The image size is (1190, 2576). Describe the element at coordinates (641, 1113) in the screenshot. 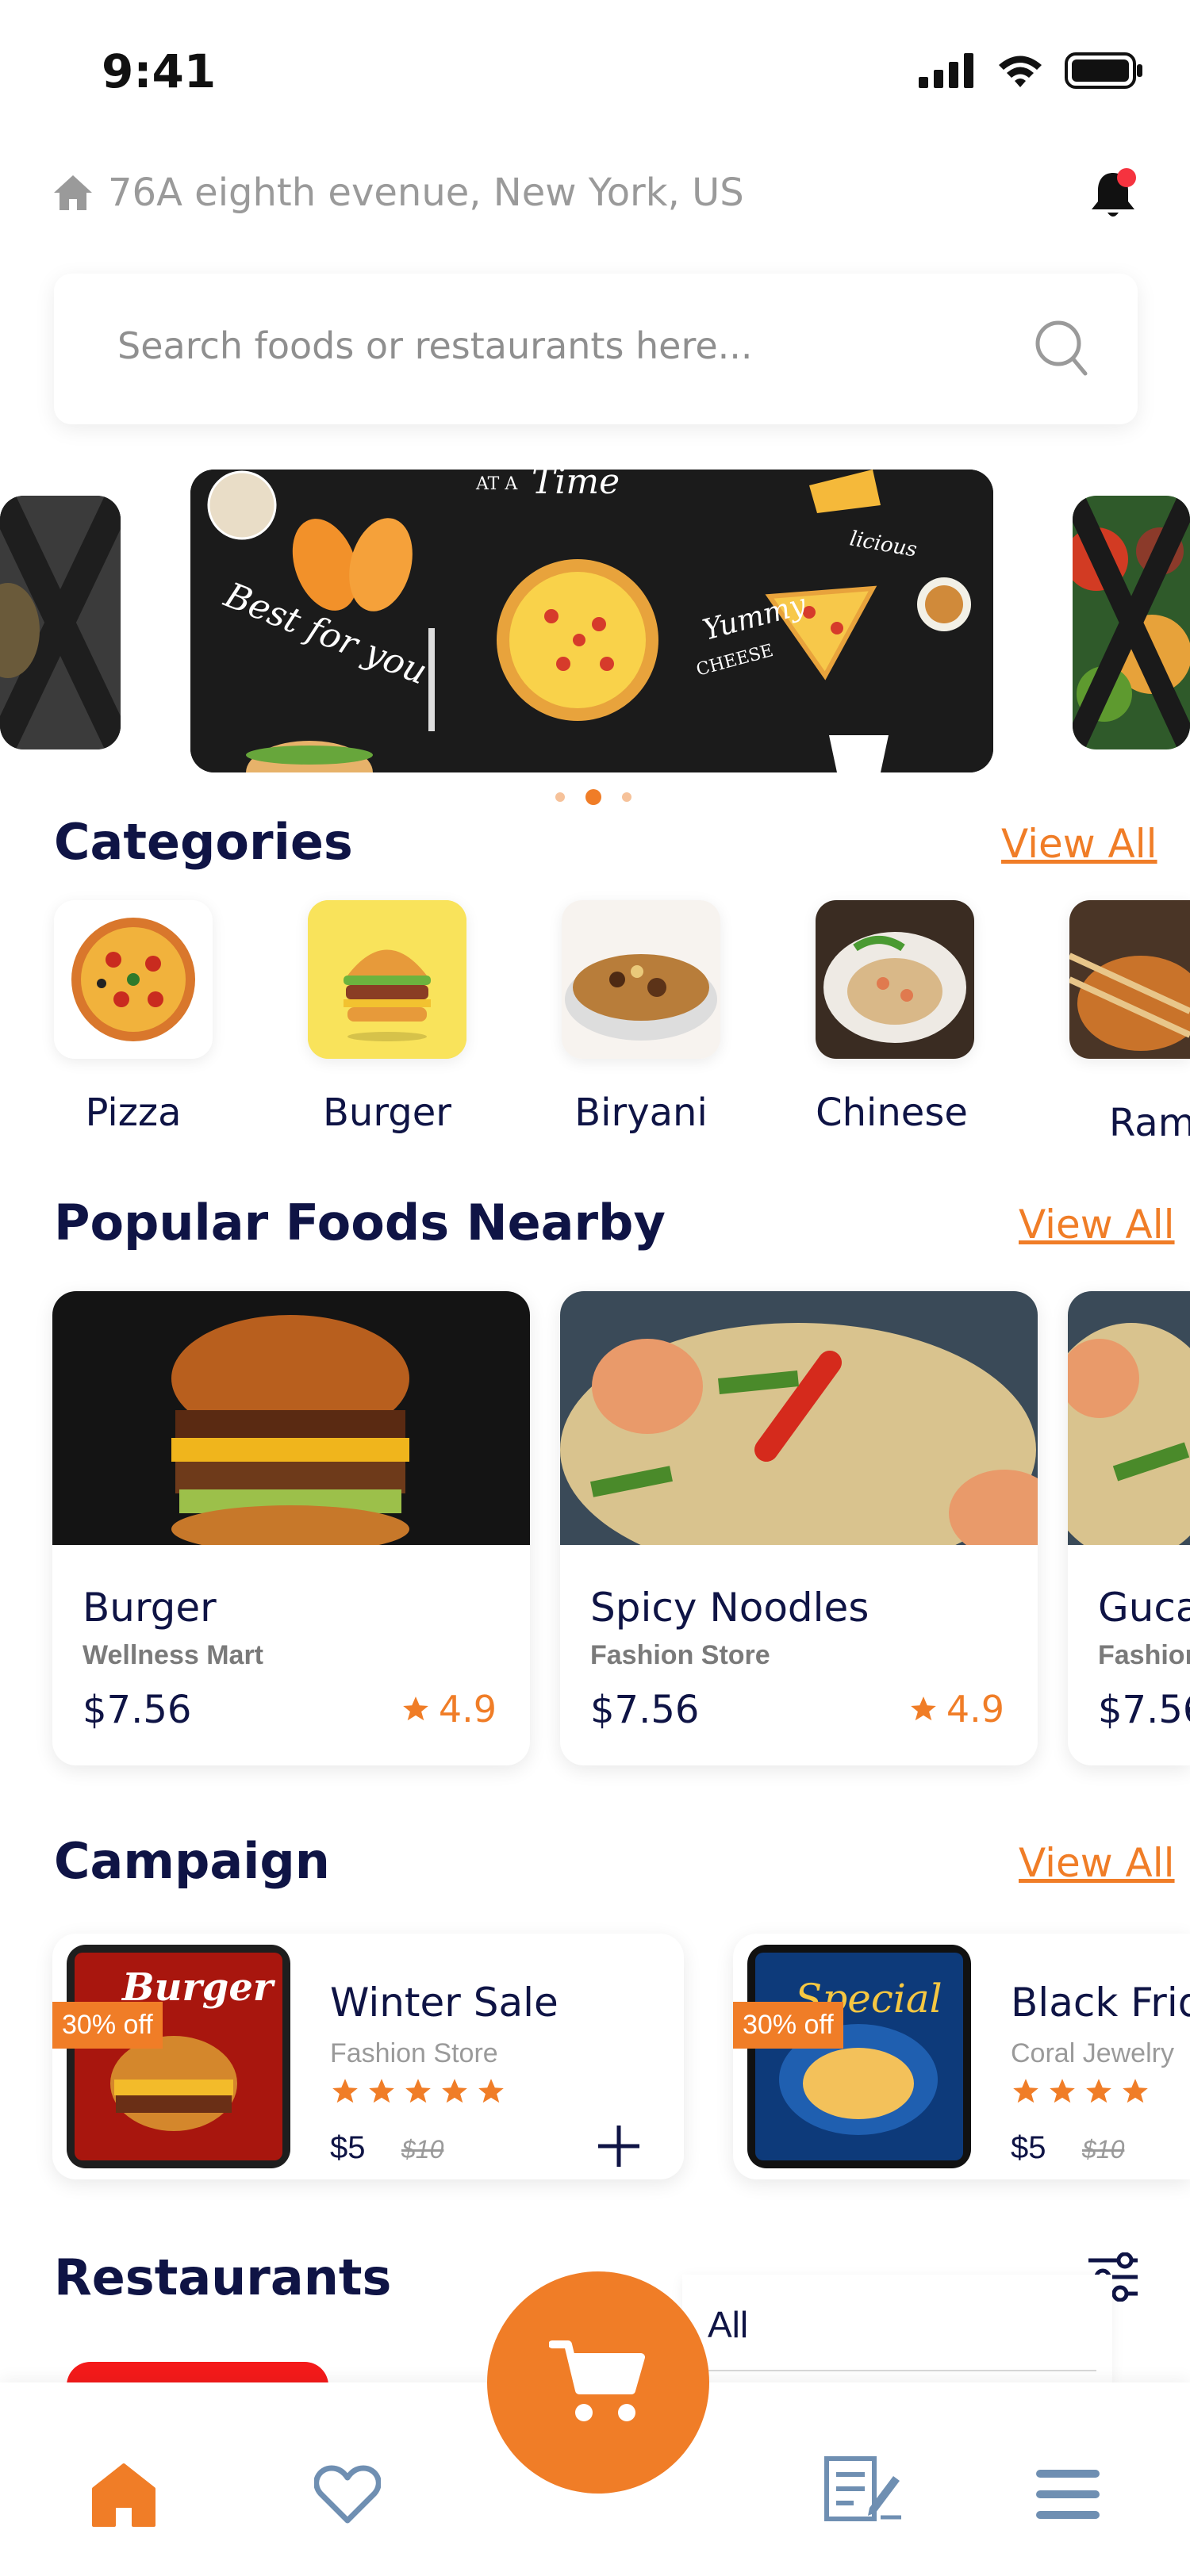

I see `category-label-biryani: Biryani` at that location.